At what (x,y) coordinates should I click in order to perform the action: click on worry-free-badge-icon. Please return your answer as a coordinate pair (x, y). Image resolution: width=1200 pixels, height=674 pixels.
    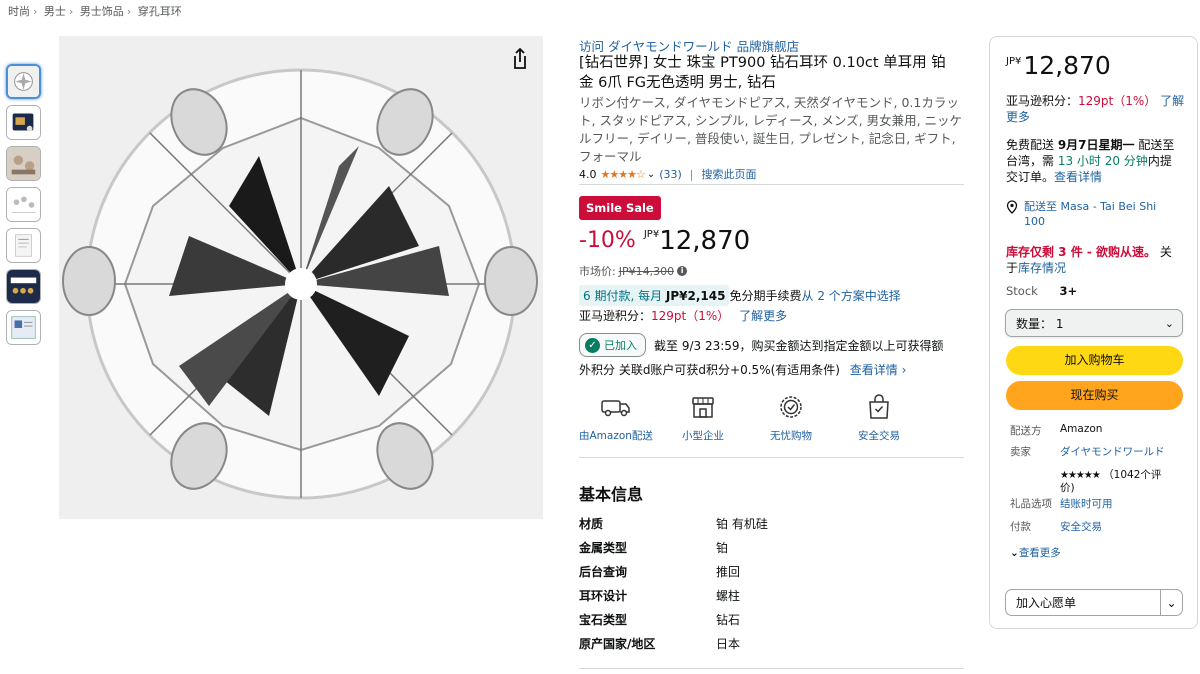
    Looking at the image, I should click on (791, 407).